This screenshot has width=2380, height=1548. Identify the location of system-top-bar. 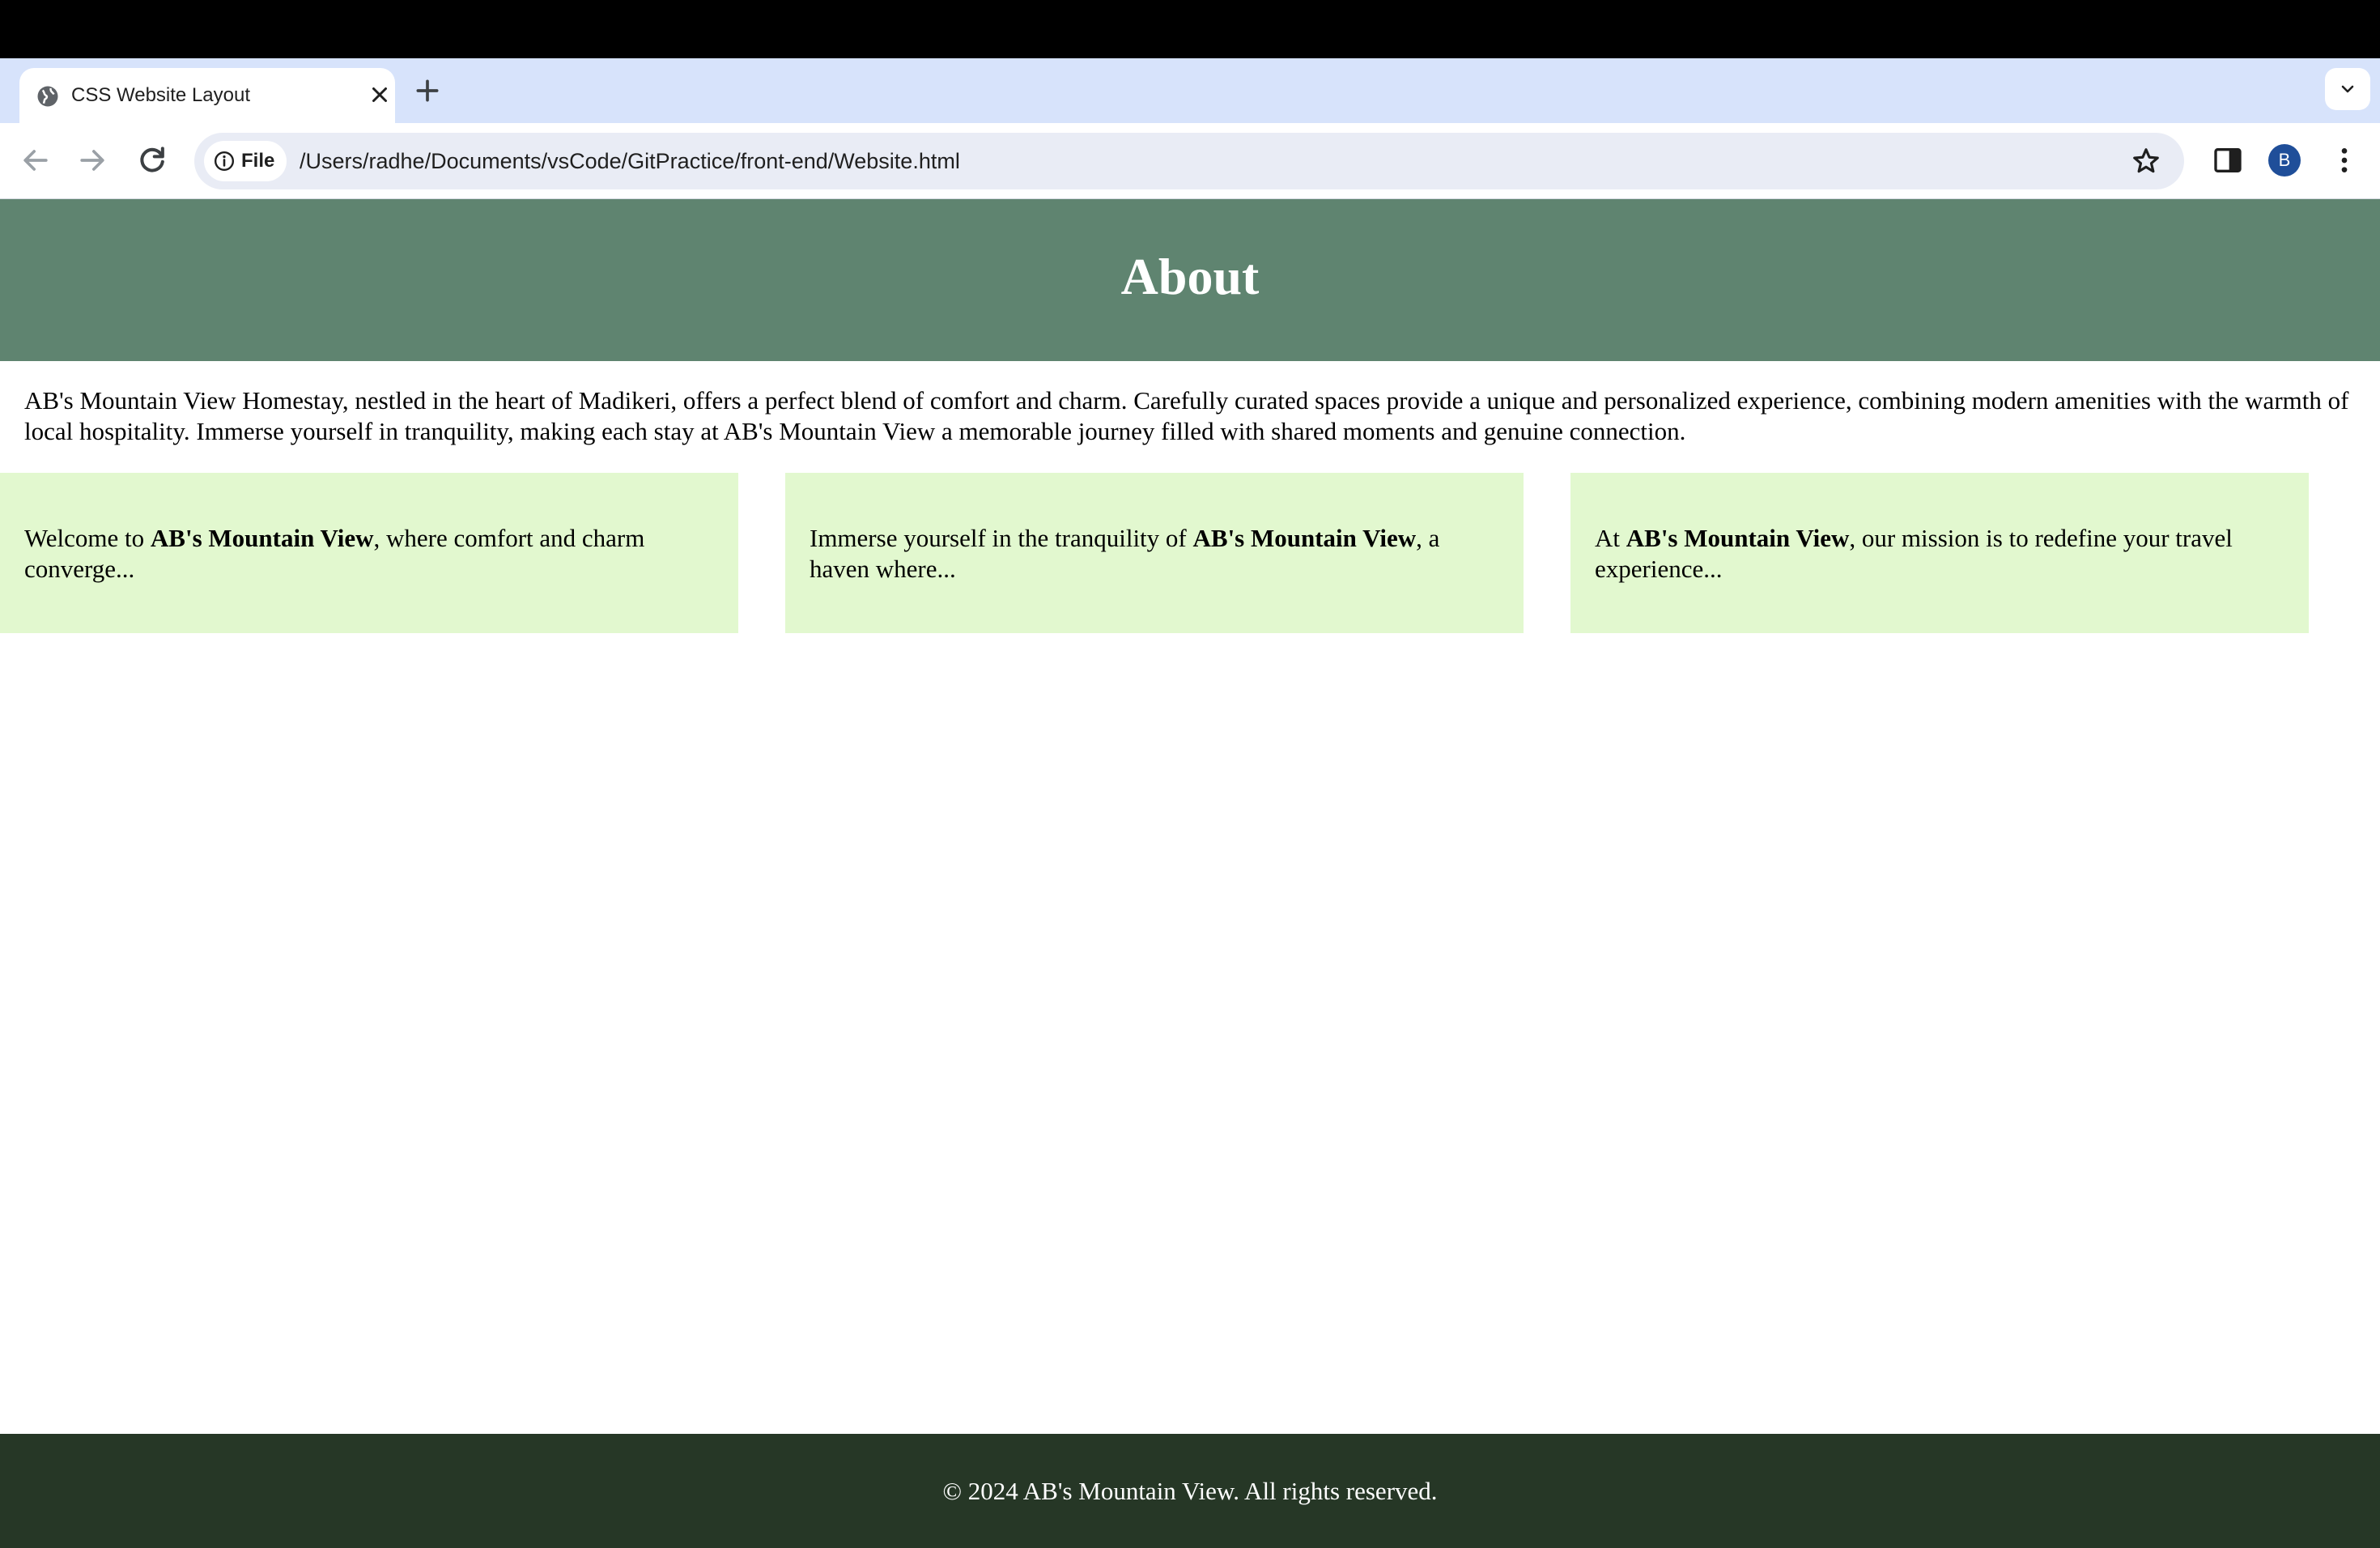
(1190, 29).